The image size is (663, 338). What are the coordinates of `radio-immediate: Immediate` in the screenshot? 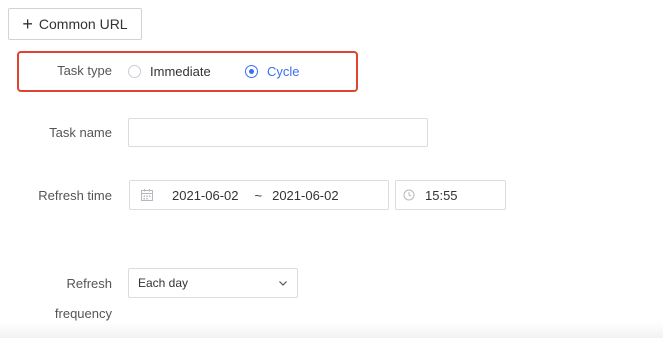 It's located at (169, 71).